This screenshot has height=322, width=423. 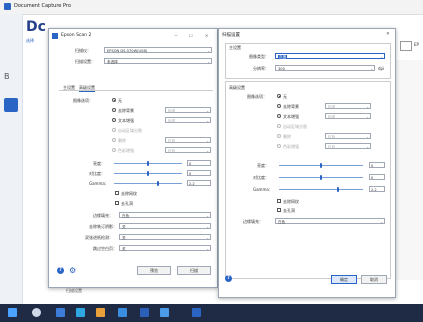 What do you see at coordinates (176, 35) in the screenshot?
I see `minimize-button: —` at bounding box center [176, 35].